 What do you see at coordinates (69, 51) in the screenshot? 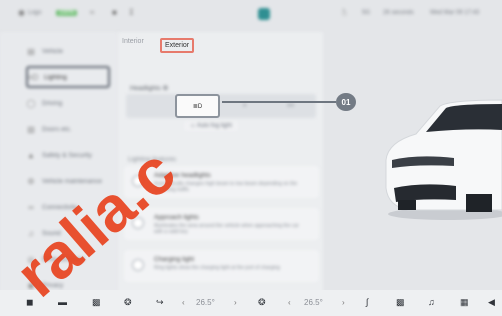
I see `sidebar-item-vehicle: ▤ Vehicle` at bounding box center [69, 51].